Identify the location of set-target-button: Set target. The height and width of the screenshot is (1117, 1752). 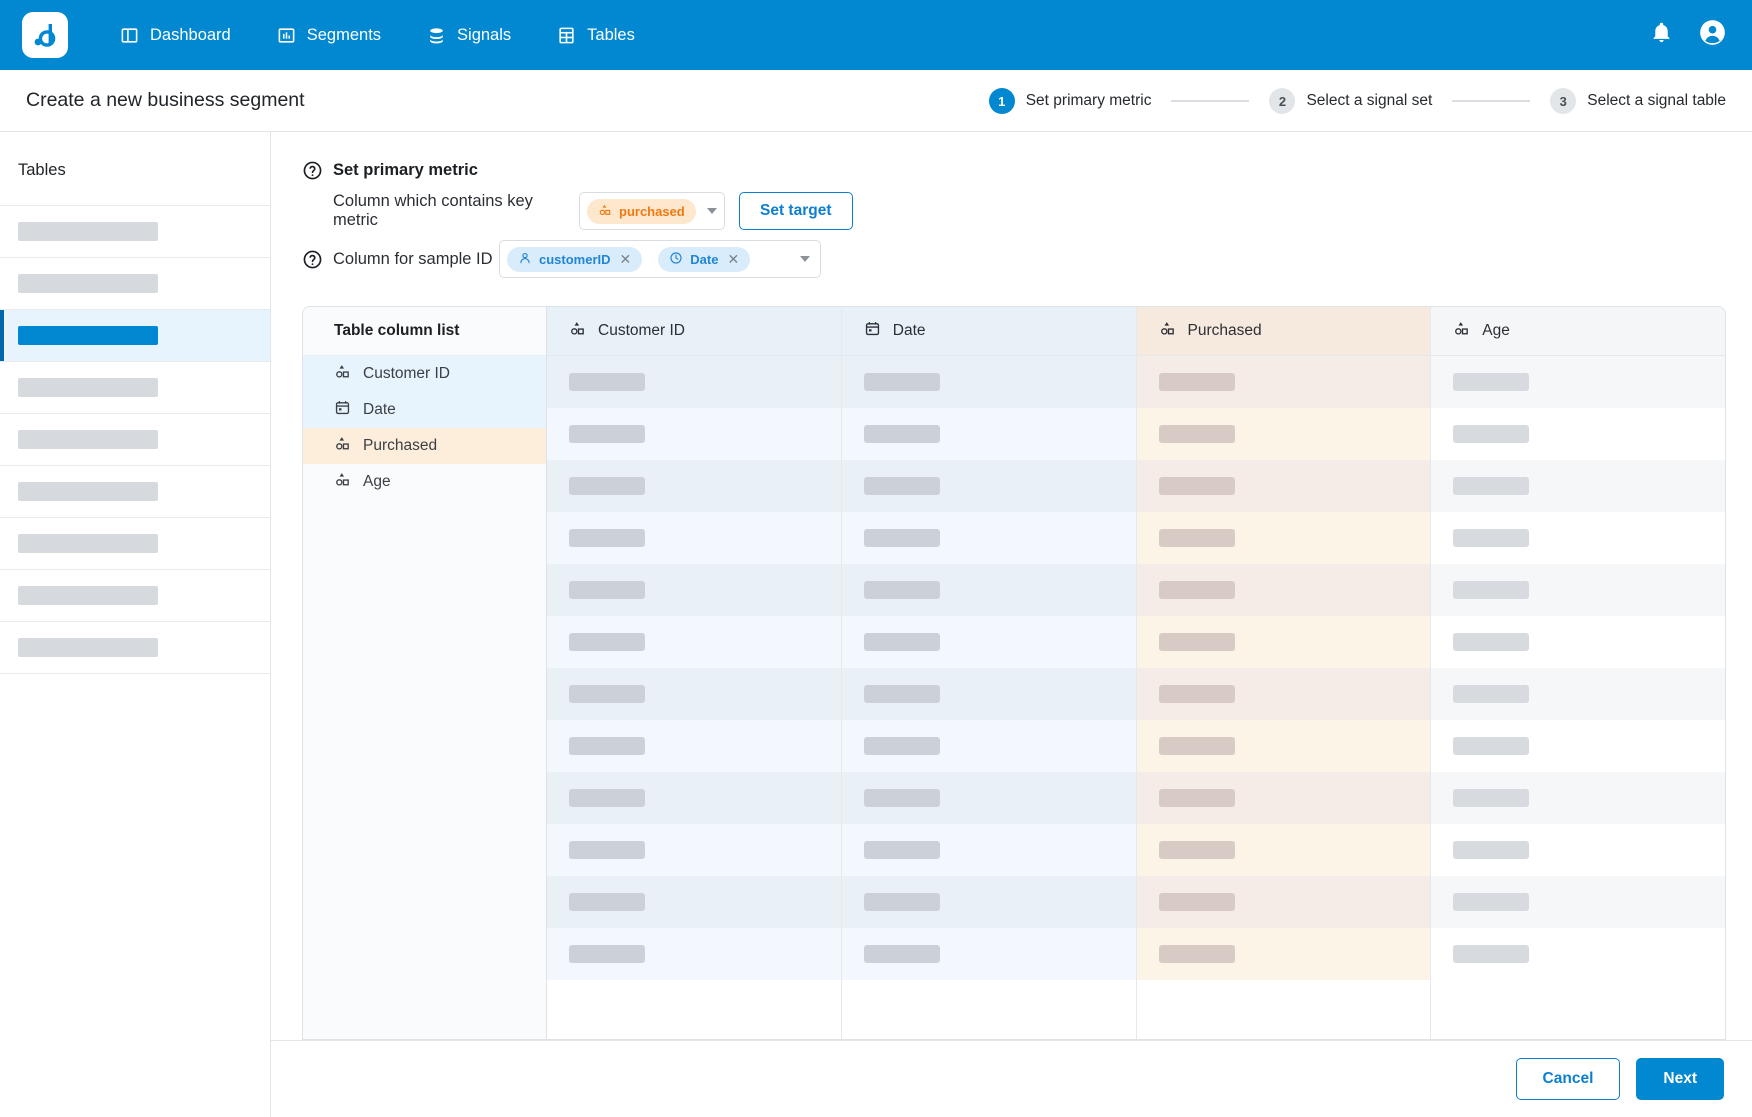
(796, 211).